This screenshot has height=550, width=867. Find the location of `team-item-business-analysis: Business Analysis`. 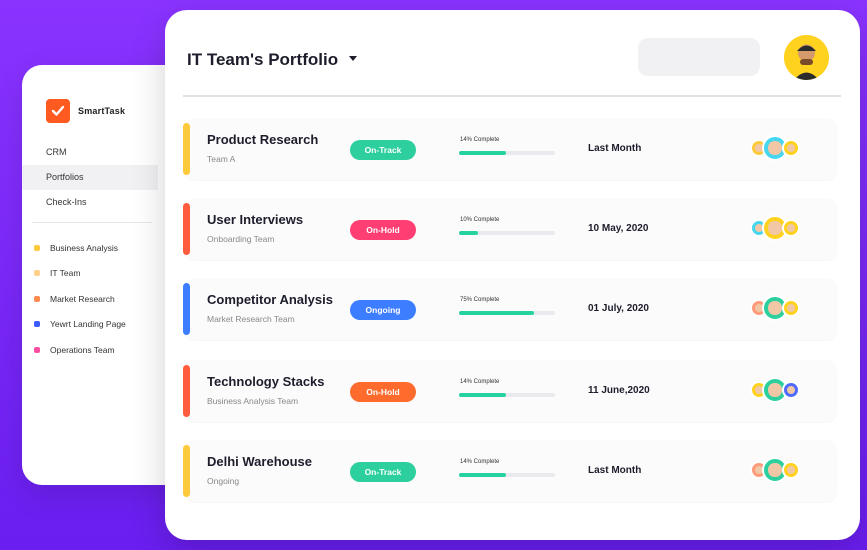

team-item-business-analysis: Business Analysis is located at coordinates (74, 248).